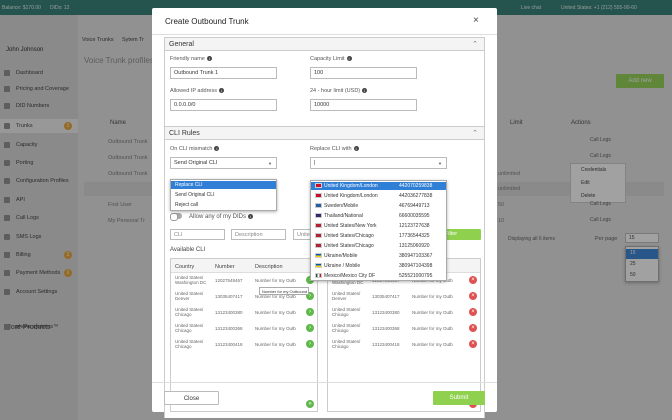 This screenshot has width=672, height=420. What do you see at coordinates (378, 186) in the screenshot?
I see `replace-option: United Kingdom/London 442070259838` at bounding box center [378, 186].